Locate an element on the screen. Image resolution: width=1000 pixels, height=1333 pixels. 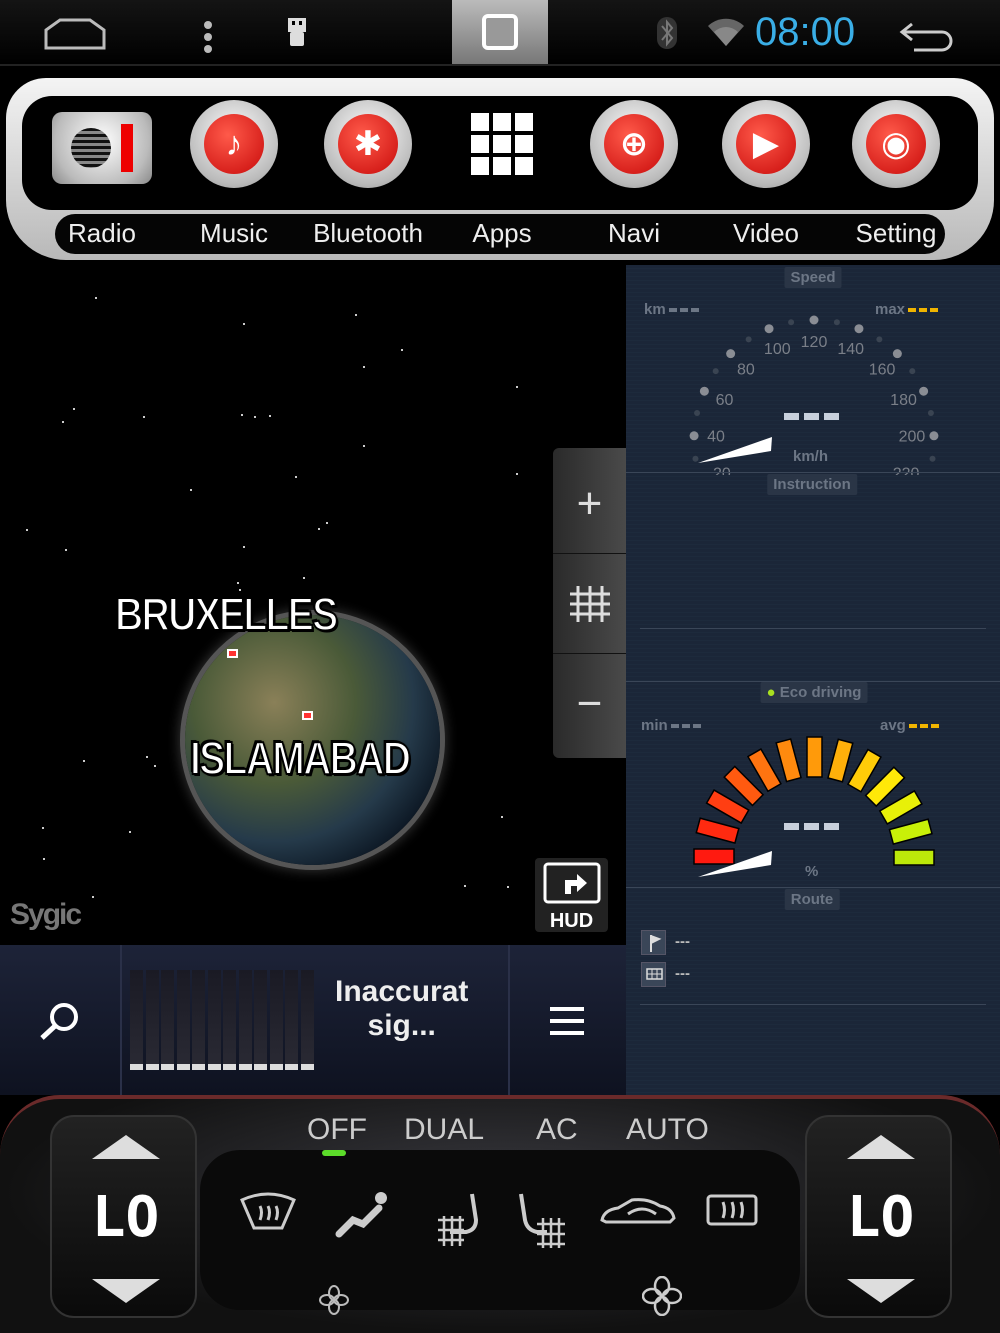
speed-value-dash is located at coordinates (791, 416).